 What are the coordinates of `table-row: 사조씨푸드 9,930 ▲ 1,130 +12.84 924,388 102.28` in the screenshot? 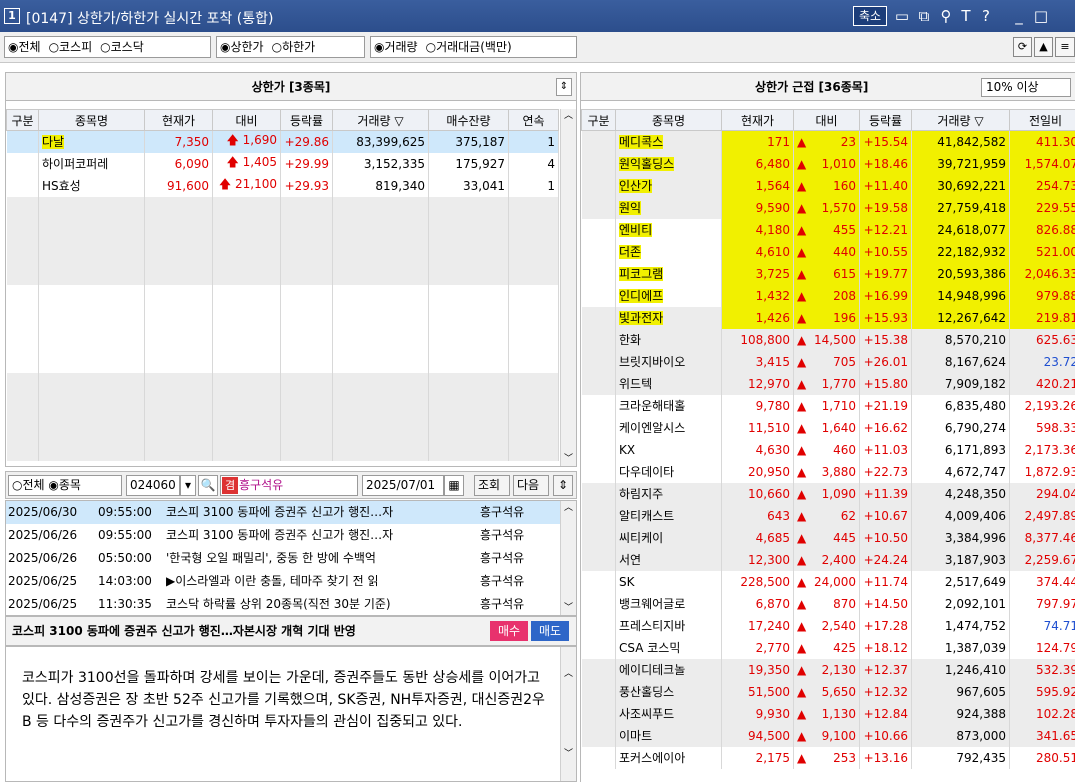 It's located at (828, 713).